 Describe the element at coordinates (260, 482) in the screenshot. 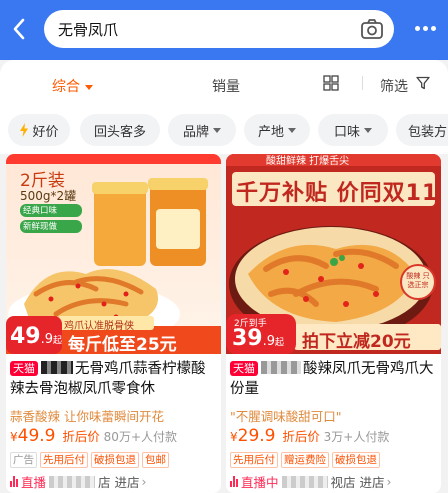

I see `live-label: 直播中` at that location.